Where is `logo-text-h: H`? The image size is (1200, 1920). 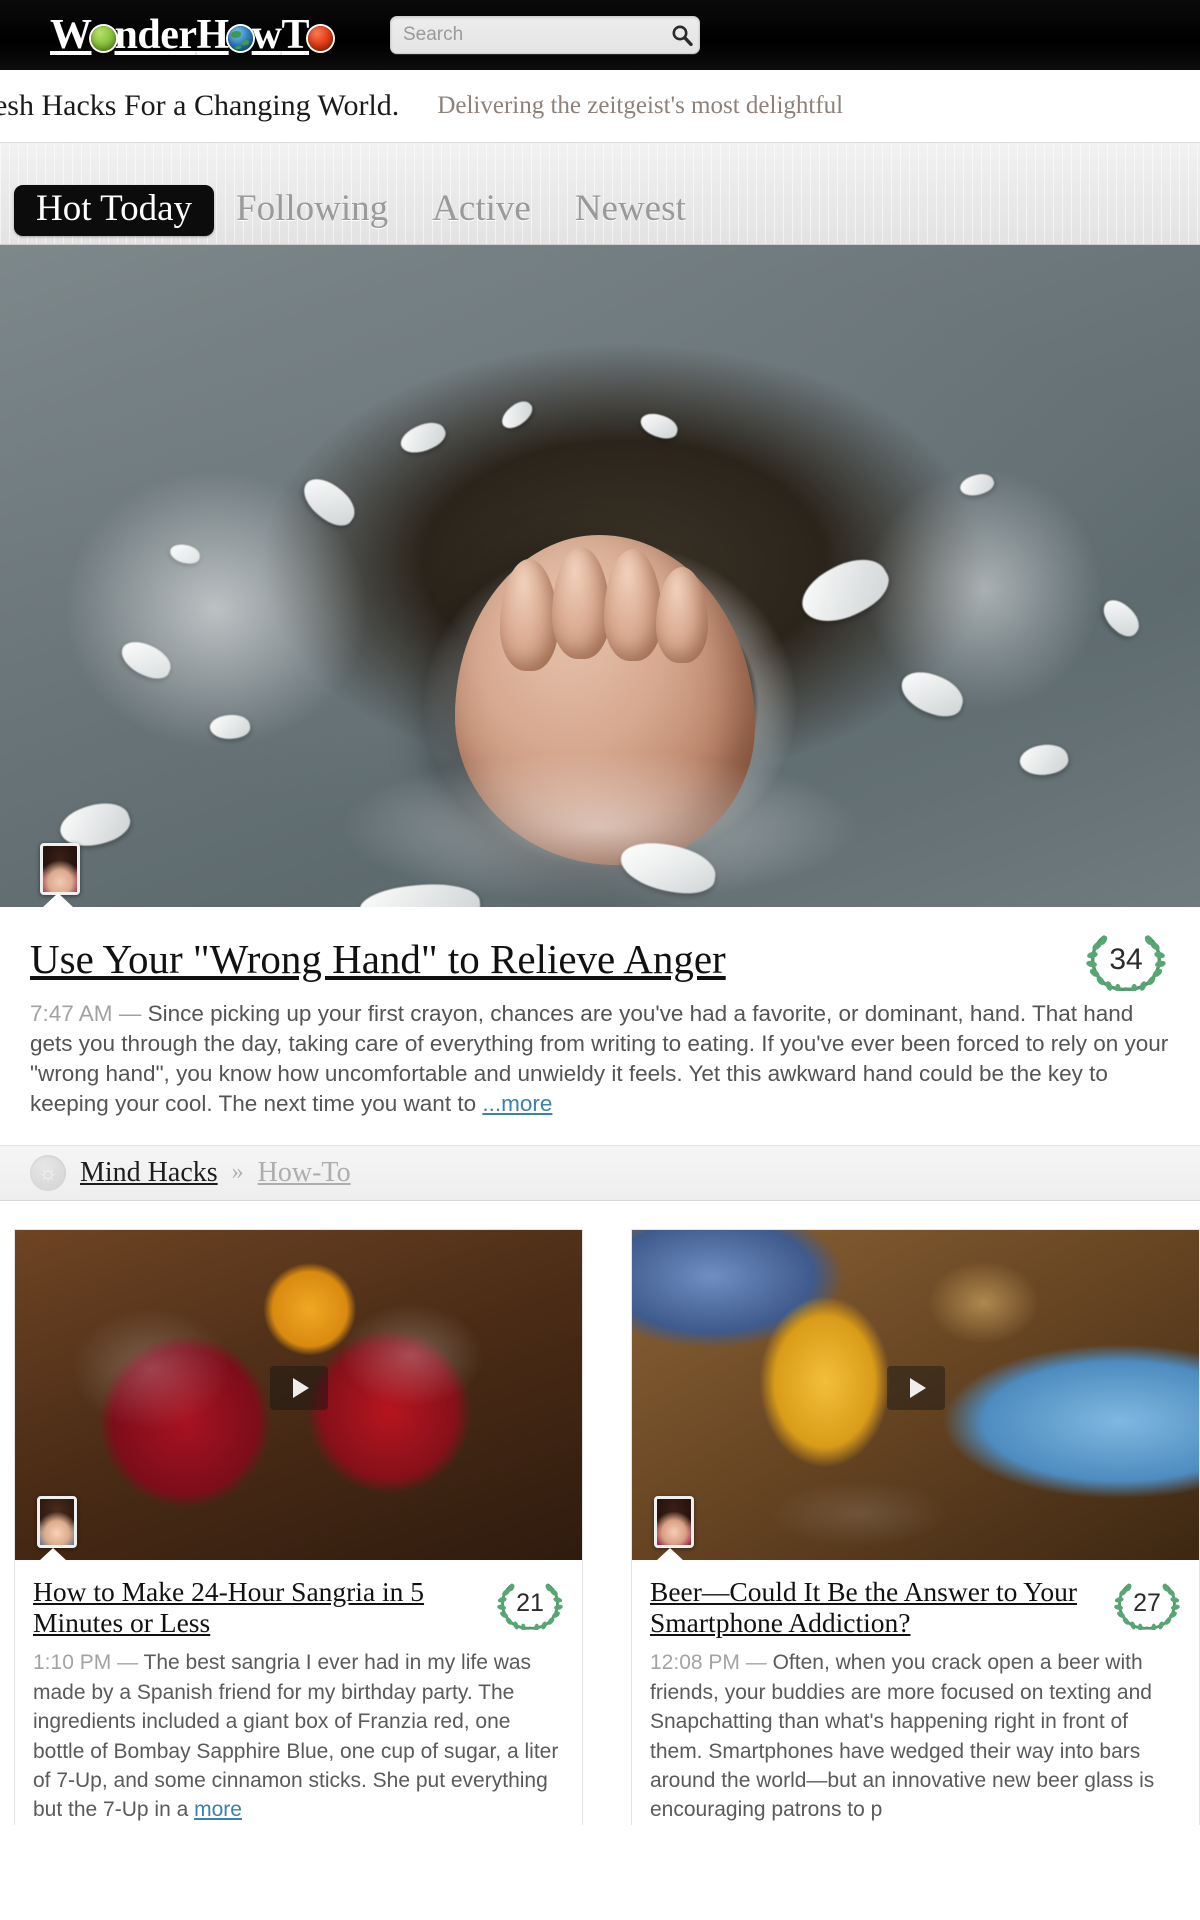
logo-text-h: H is located at coordinates (213, 35).